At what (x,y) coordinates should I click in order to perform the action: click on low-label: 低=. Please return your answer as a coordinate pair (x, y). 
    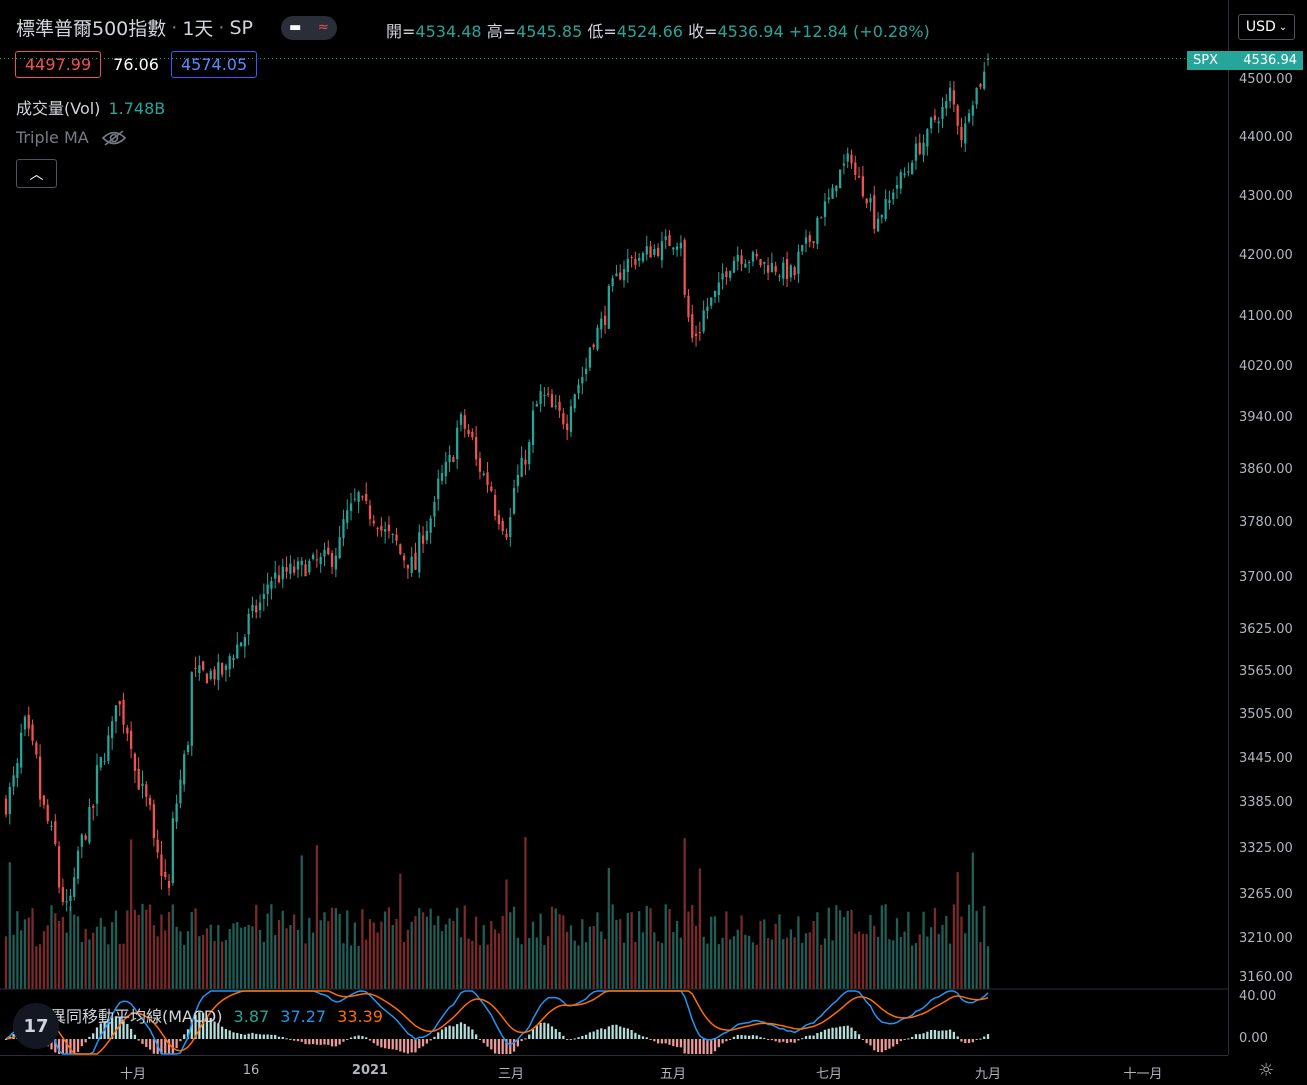
    Looking at the image, I should click on (602, 31).